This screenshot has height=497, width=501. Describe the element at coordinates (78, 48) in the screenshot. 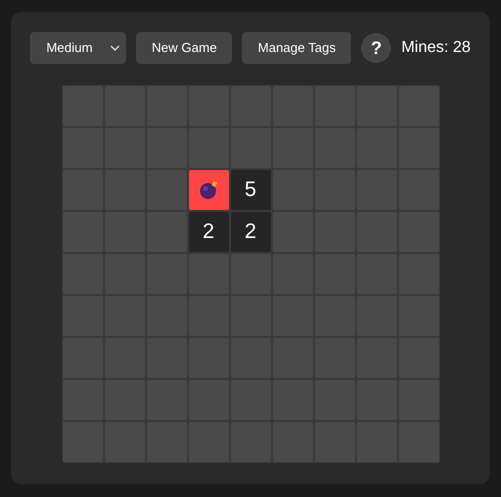

I see `difficulty-select: Medium` at that location.